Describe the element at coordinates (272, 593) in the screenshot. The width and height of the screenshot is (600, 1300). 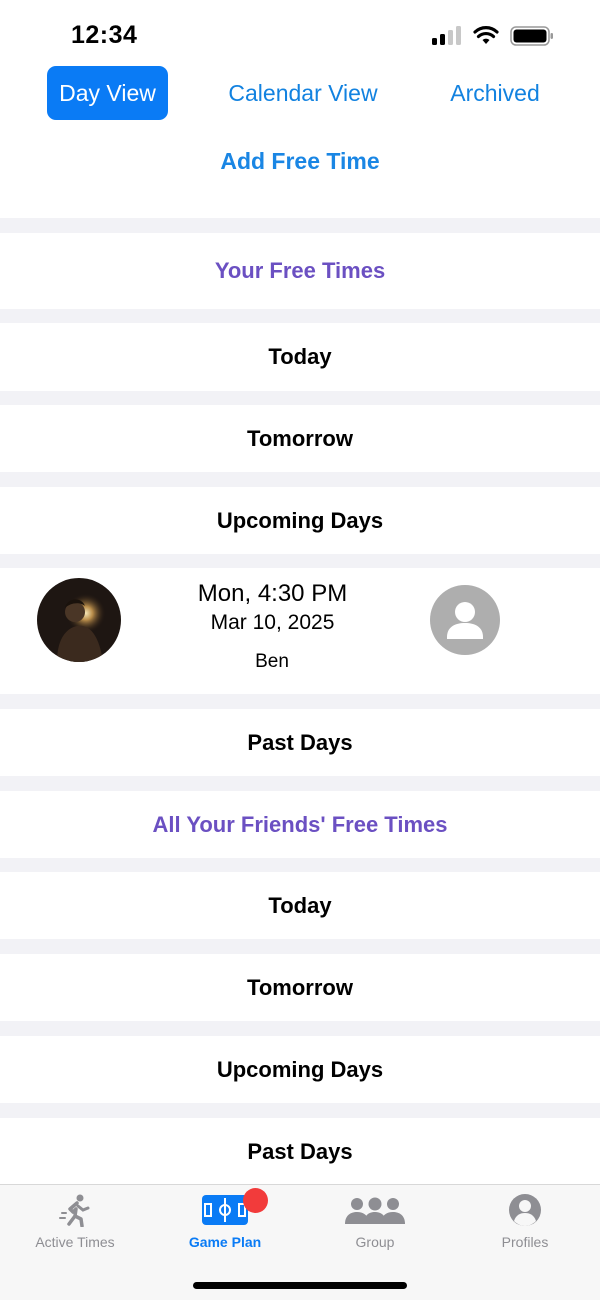
I see `free-time-time: Mon, 4:30 PM` at that location.